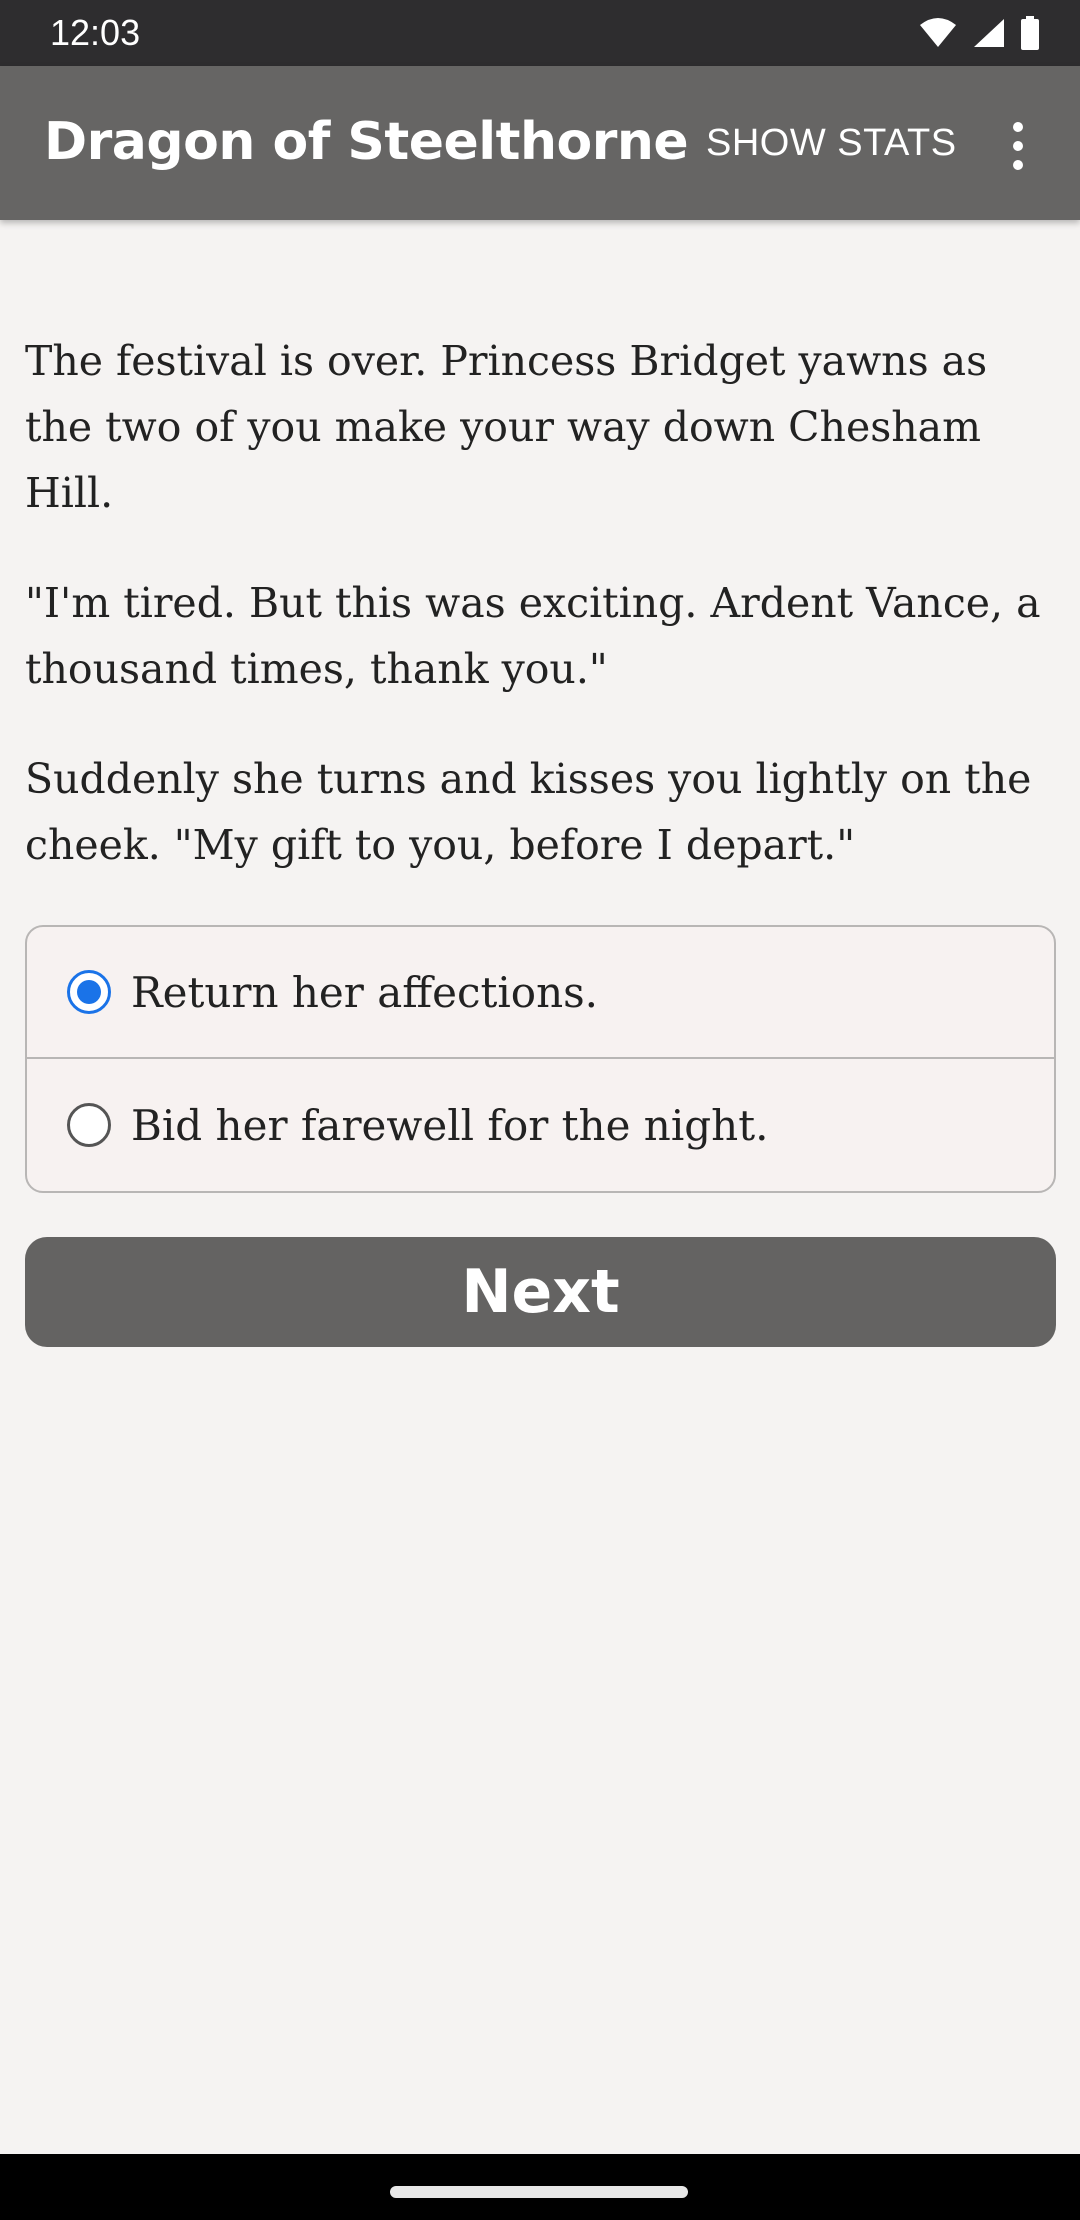  Describe the element at coordinates (1030, 33) in the screenshot. I see `battery-icon` at that location.